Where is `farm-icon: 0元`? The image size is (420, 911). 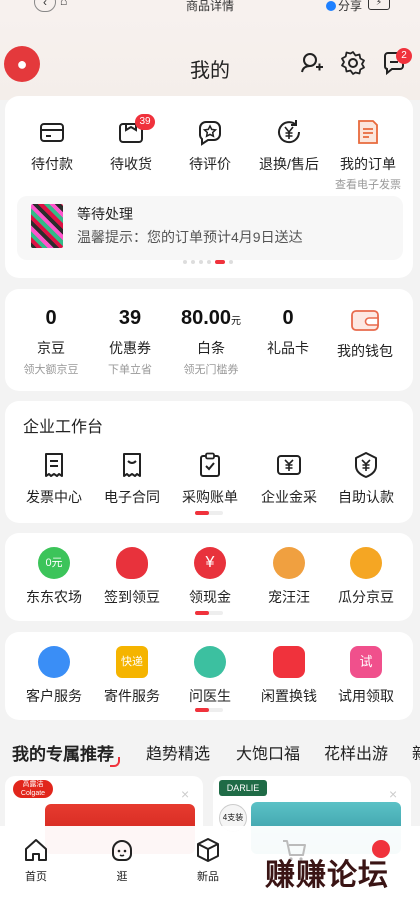 farm-icon: 0元 is located at coordinates (54, 563).